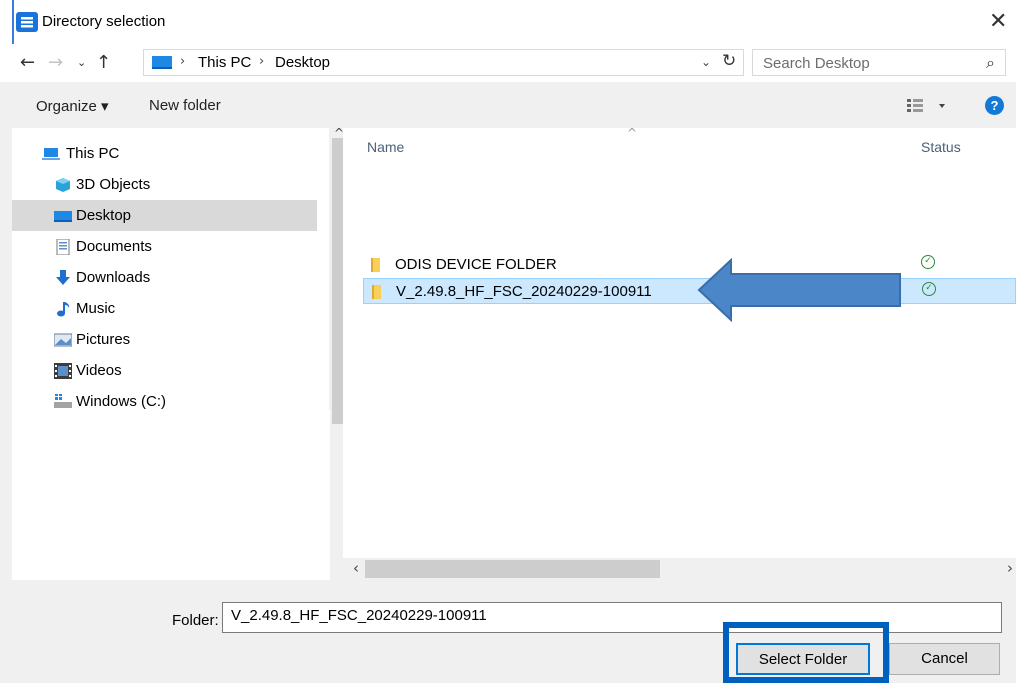  I want to click on organize-button: Organize ▾, so click(72, 106).